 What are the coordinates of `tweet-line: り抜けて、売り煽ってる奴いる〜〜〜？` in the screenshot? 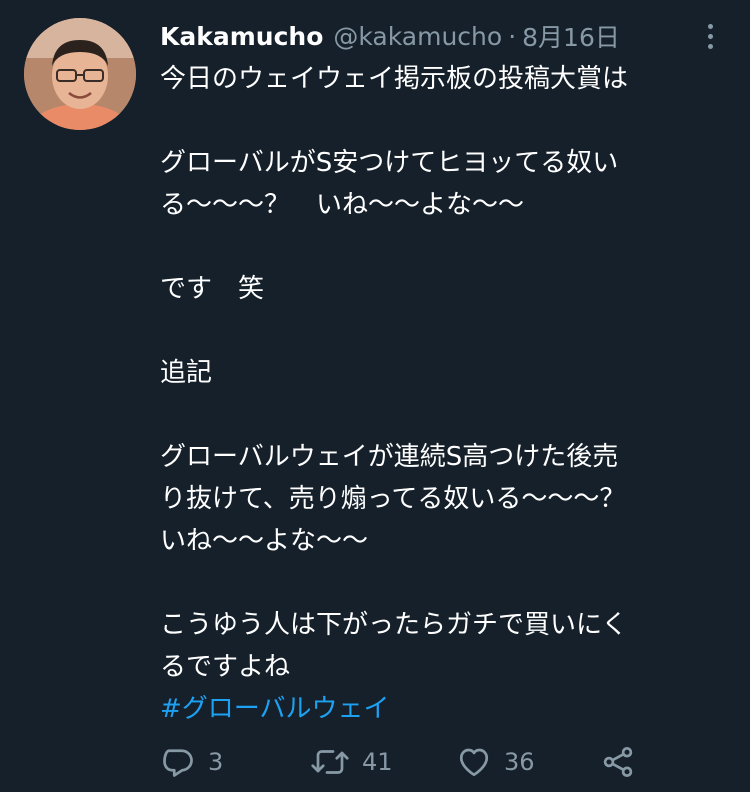 It's located at (393, 499).